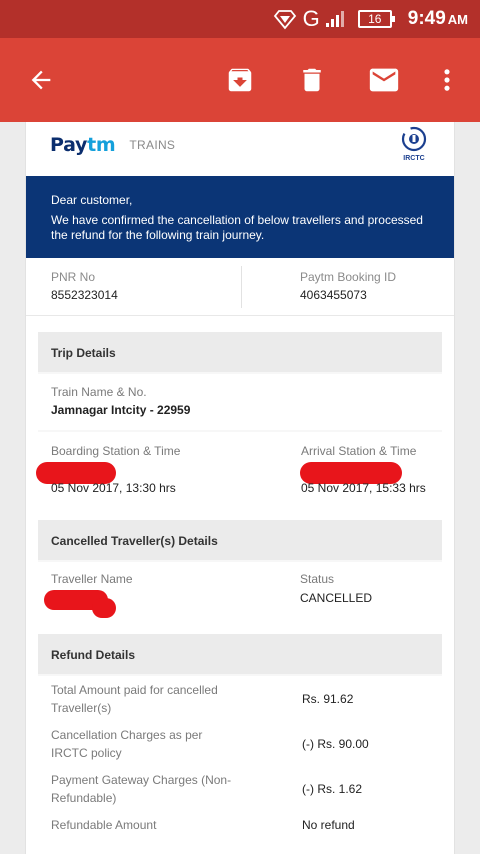 This screenshot has width=480, height=854. I want to click on mark-unread-button, so click(384, 80).